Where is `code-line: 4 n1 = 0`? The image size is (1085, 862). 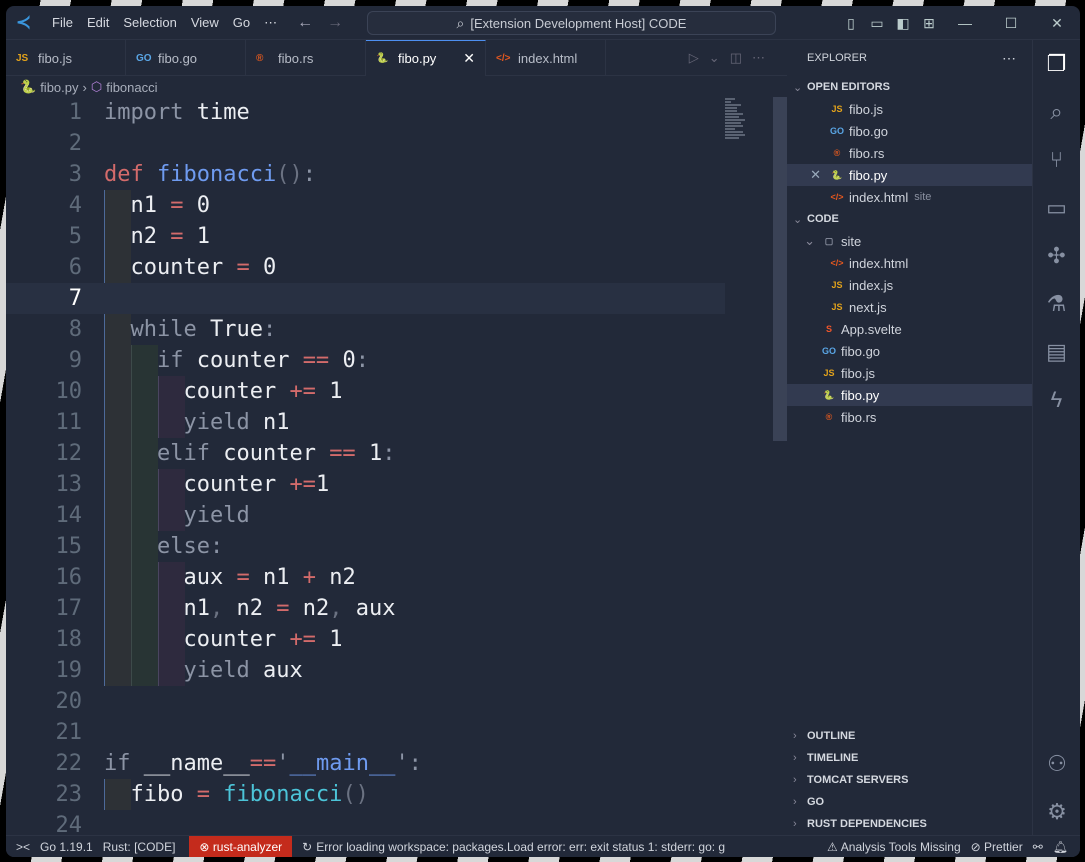
code-line: 4 n1 = 0 is located at coordinates (365, 205).